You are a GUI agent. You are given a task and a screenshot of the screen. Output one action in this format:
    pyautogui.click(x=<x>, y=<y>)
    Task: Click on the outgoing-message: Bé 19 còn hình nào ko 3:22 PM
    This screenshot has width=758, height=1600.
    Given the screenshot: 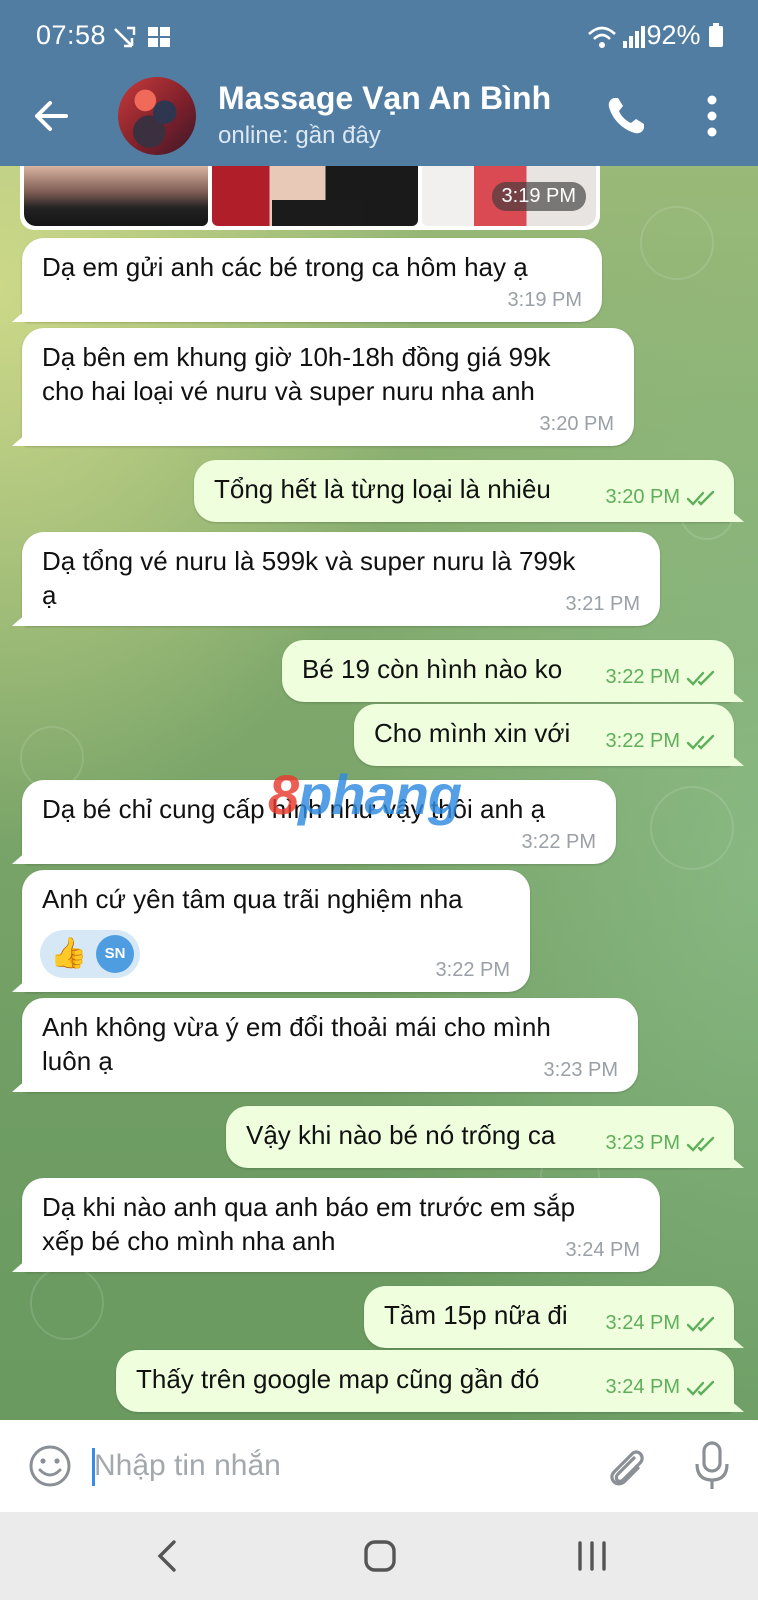 What is the action you would take?
    pyautogui.click(x=508, y=671)
    